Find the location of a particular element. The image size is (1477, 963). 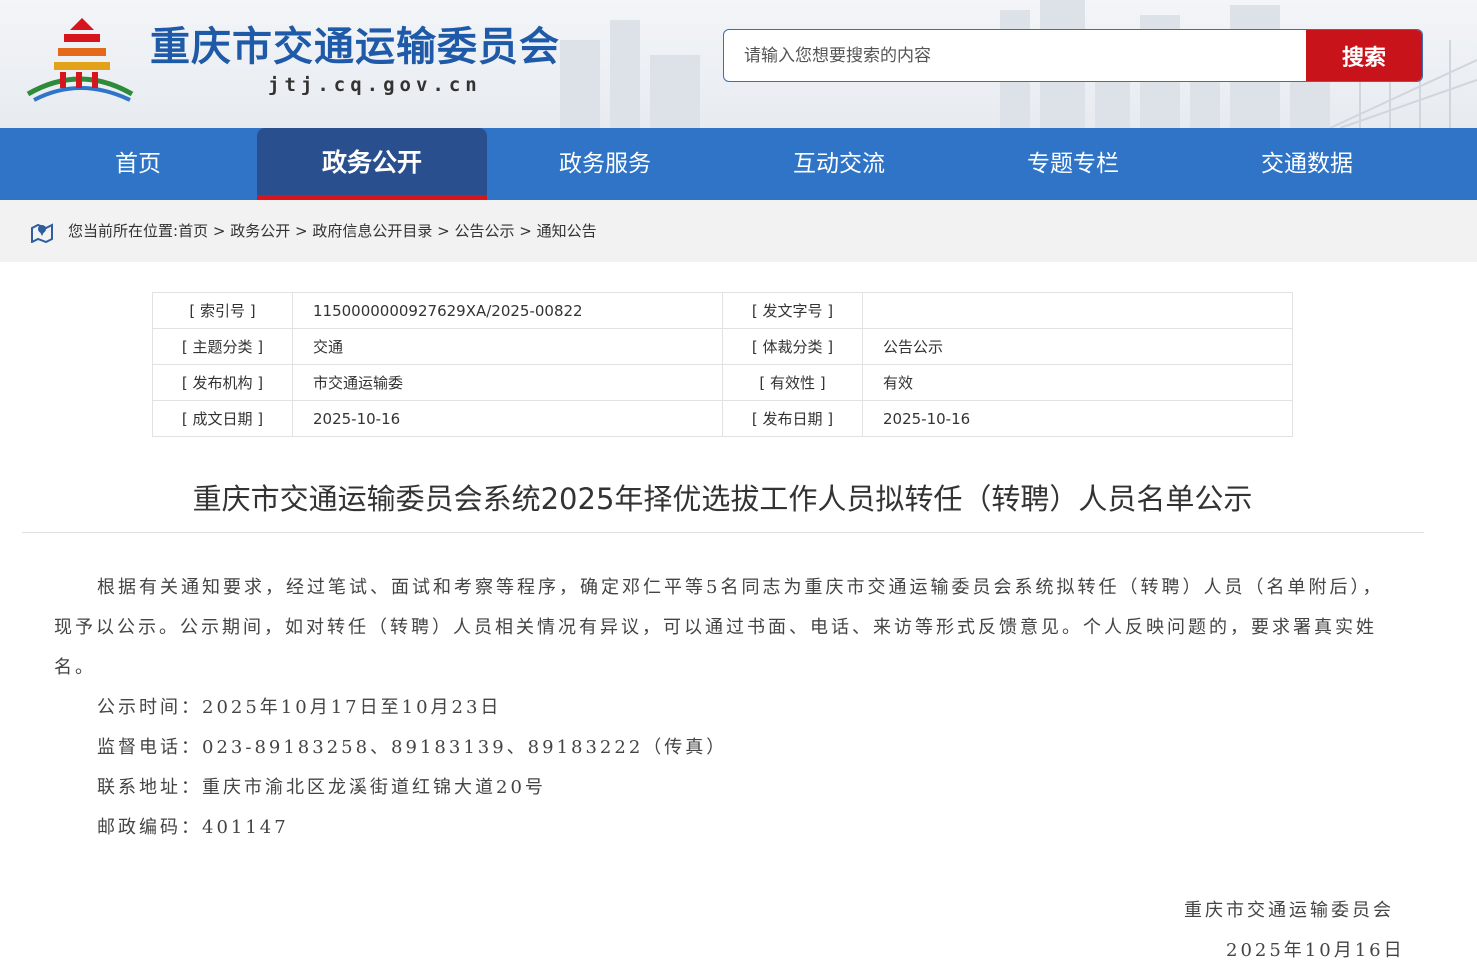

breadcrumb-item-catalog: 政府信息公开目录 is located at coordinates (372, 231).